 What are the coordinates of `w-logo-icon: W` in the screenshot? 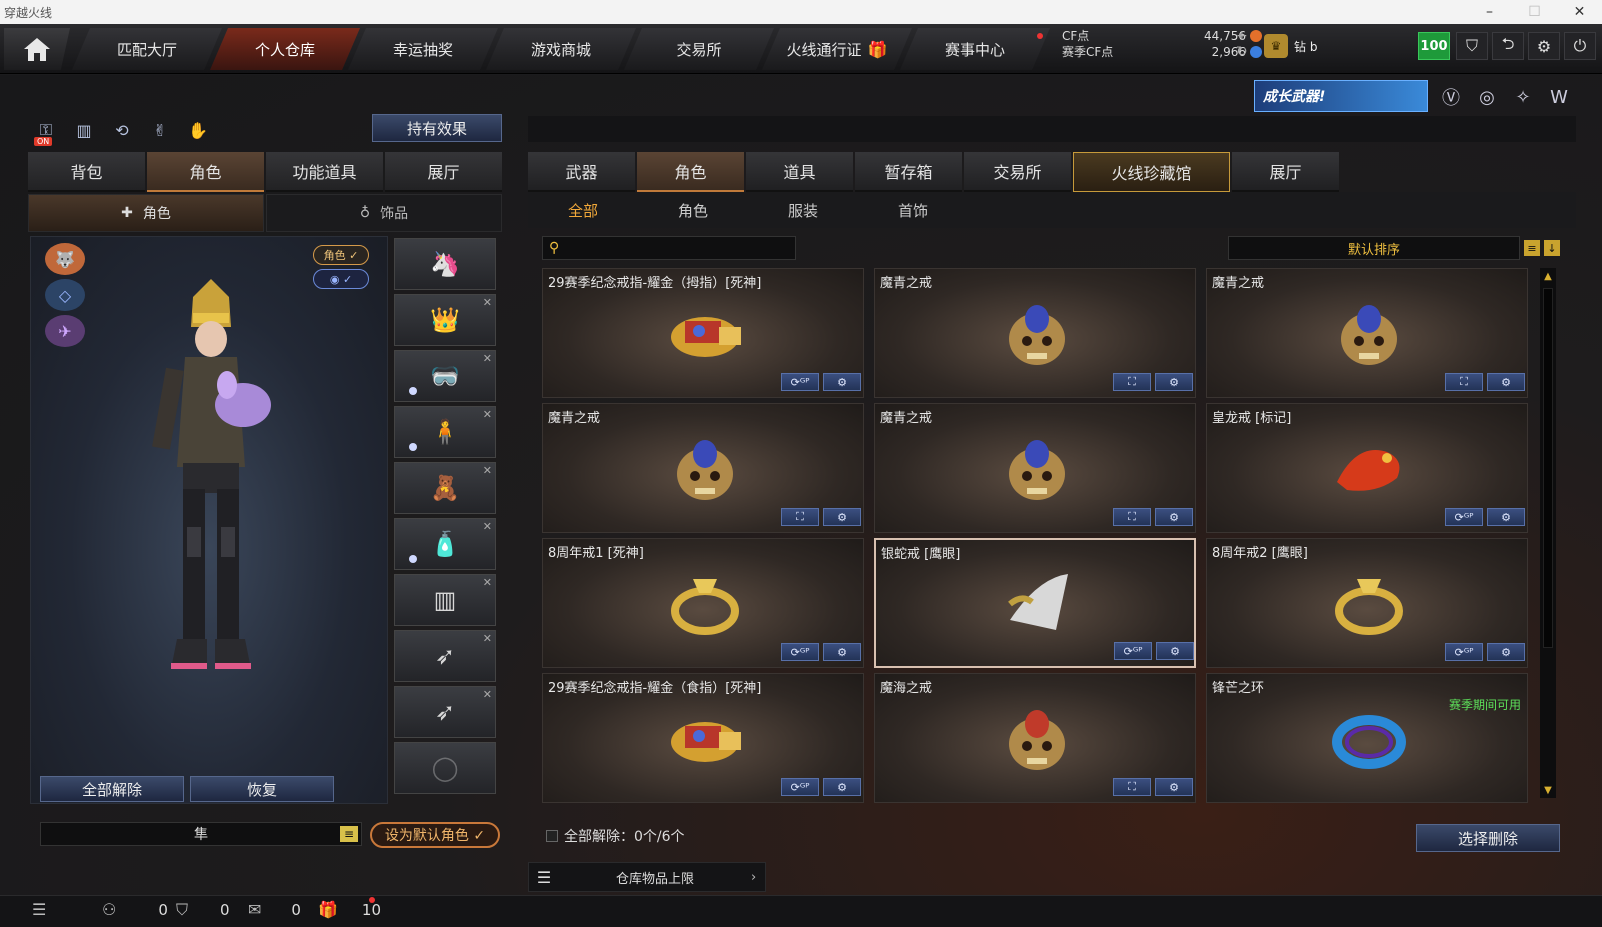 It's located at (1559, 97).